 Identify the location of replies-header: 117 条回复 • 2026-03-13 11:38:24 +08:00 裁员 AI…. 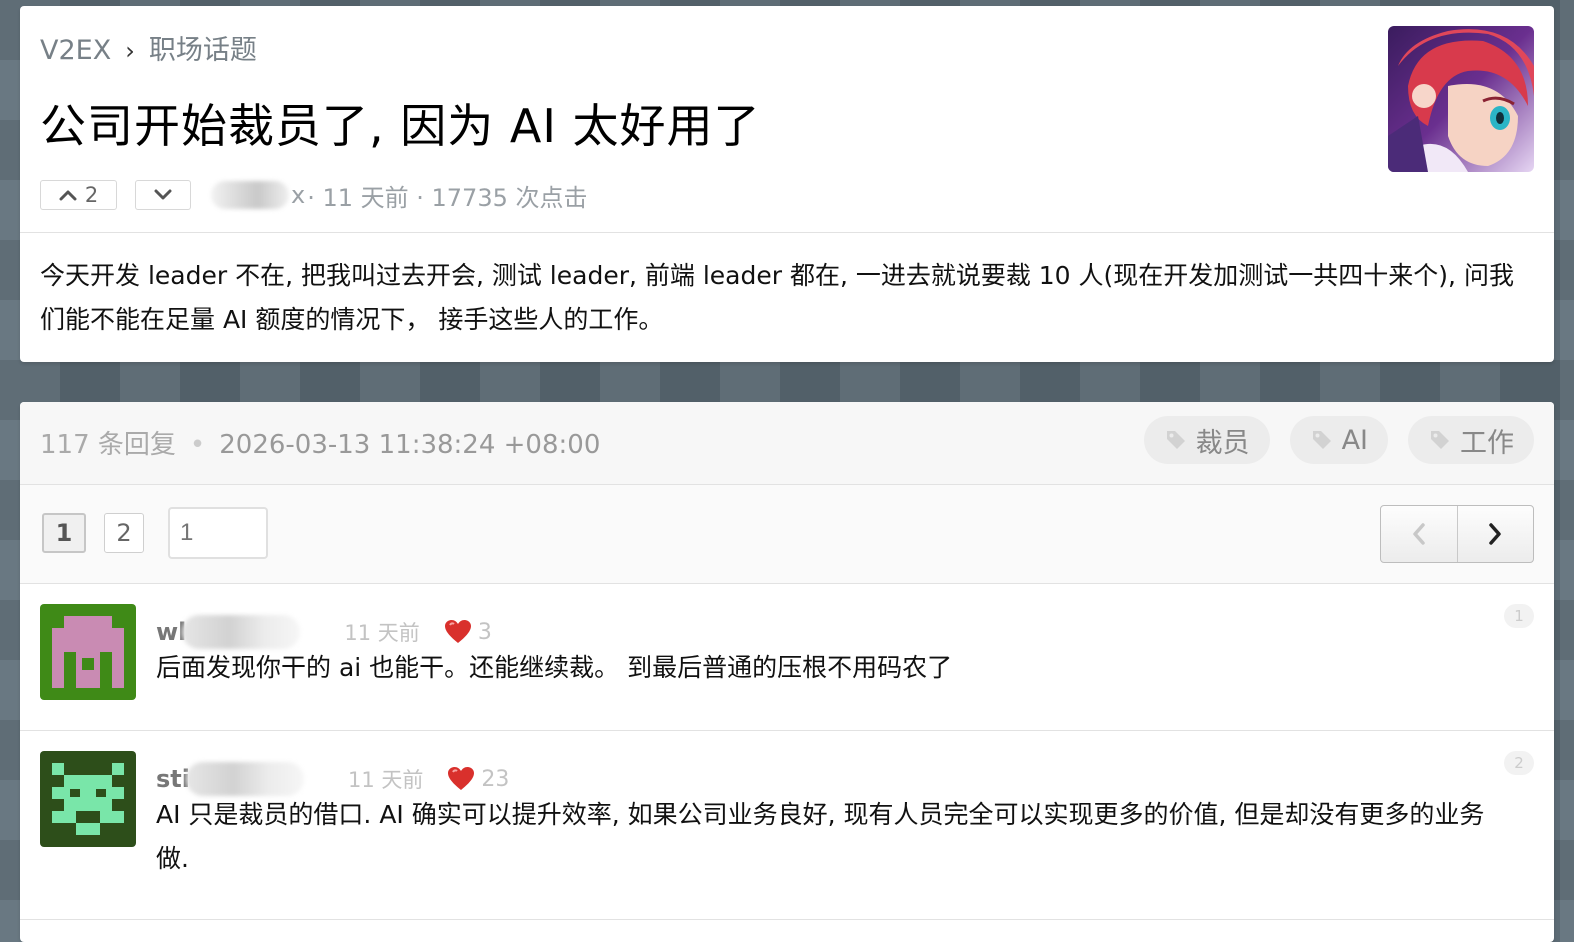
(787, 443).